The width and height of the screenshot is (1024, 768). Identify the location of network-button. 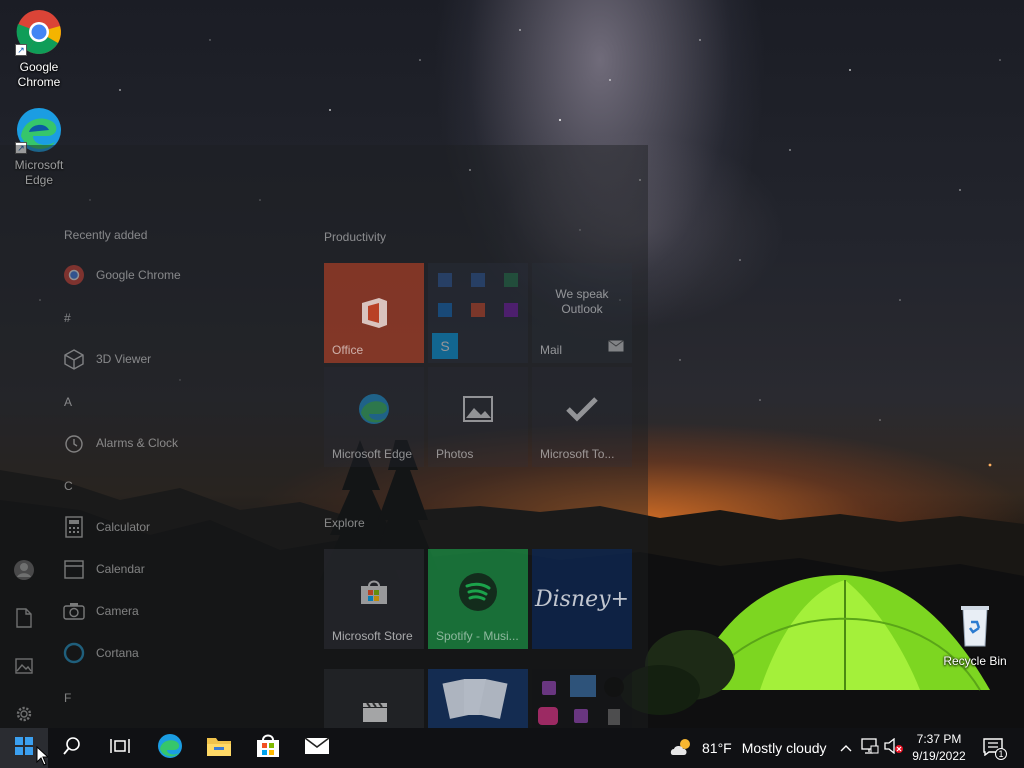
(870, 748).